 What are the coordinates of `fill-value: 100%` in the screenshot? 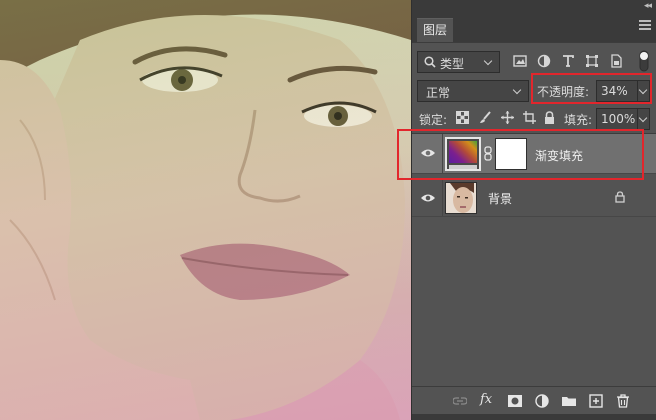 It's located at (618, 119).